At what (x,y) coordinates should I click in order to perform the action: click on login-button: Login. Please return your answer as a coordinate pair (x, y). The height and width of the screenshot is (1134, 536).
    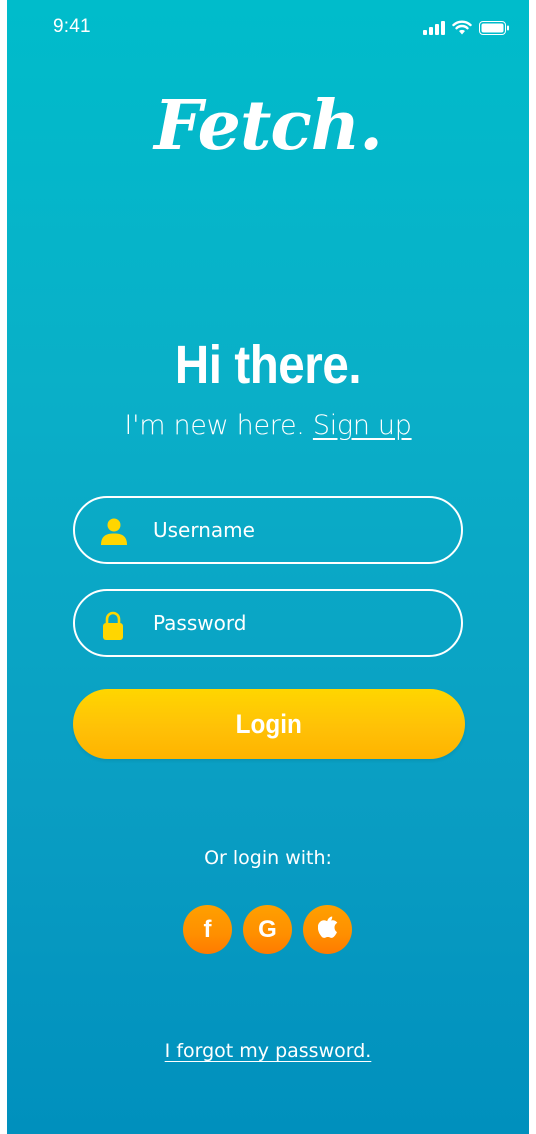
    Looking at the image, I should click on (269, 724).